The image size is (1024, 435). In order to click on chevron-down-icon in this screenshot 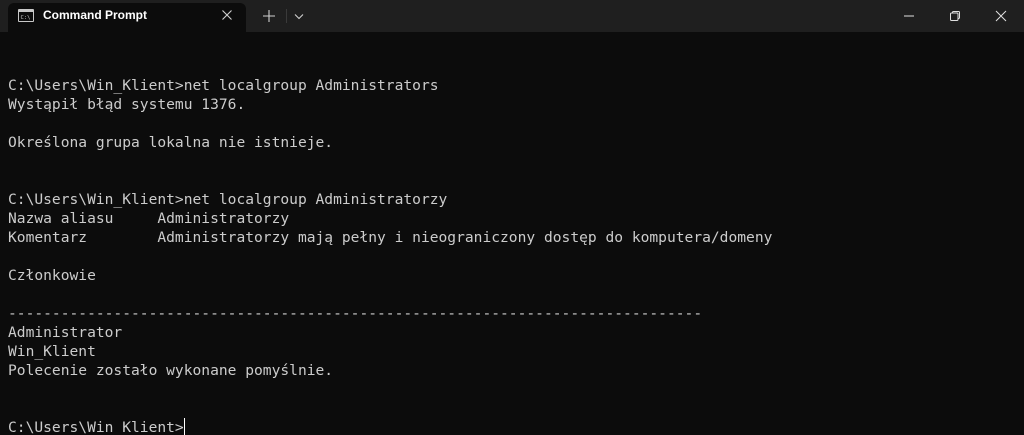, I will do `click(299, 16)`.